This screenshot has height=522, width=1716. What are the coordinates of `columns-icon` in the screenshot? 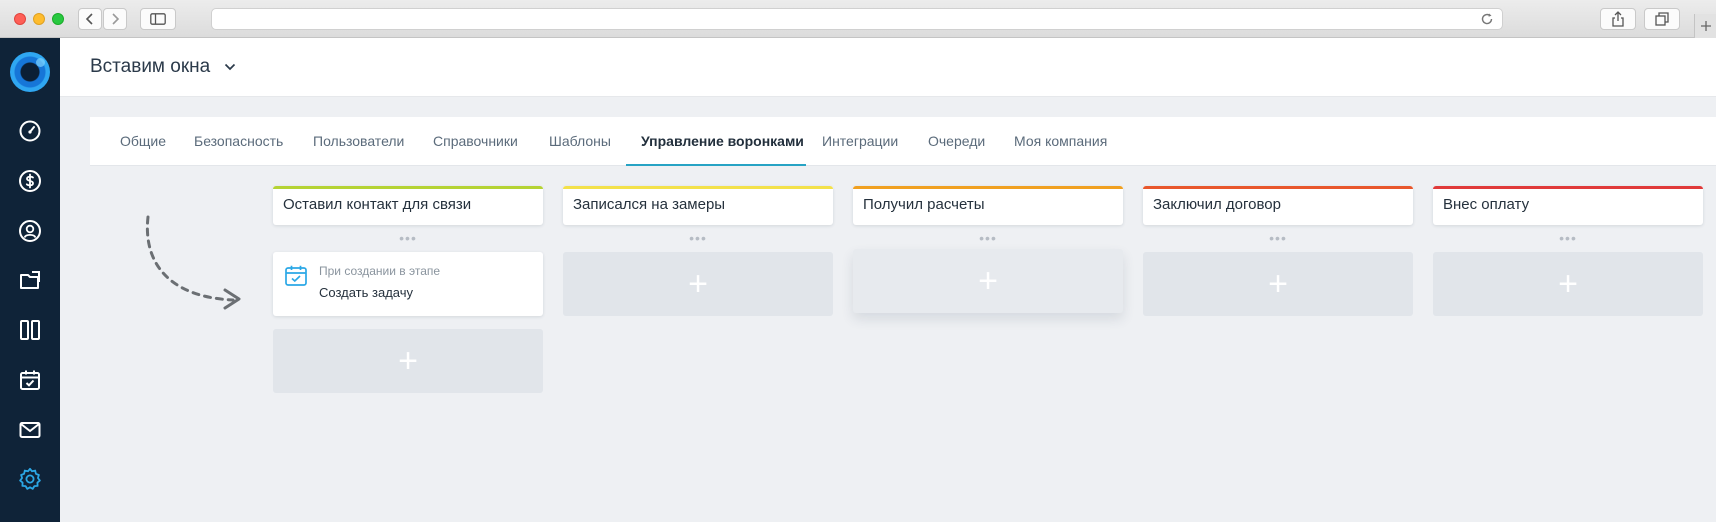 It's located at (30, 330).